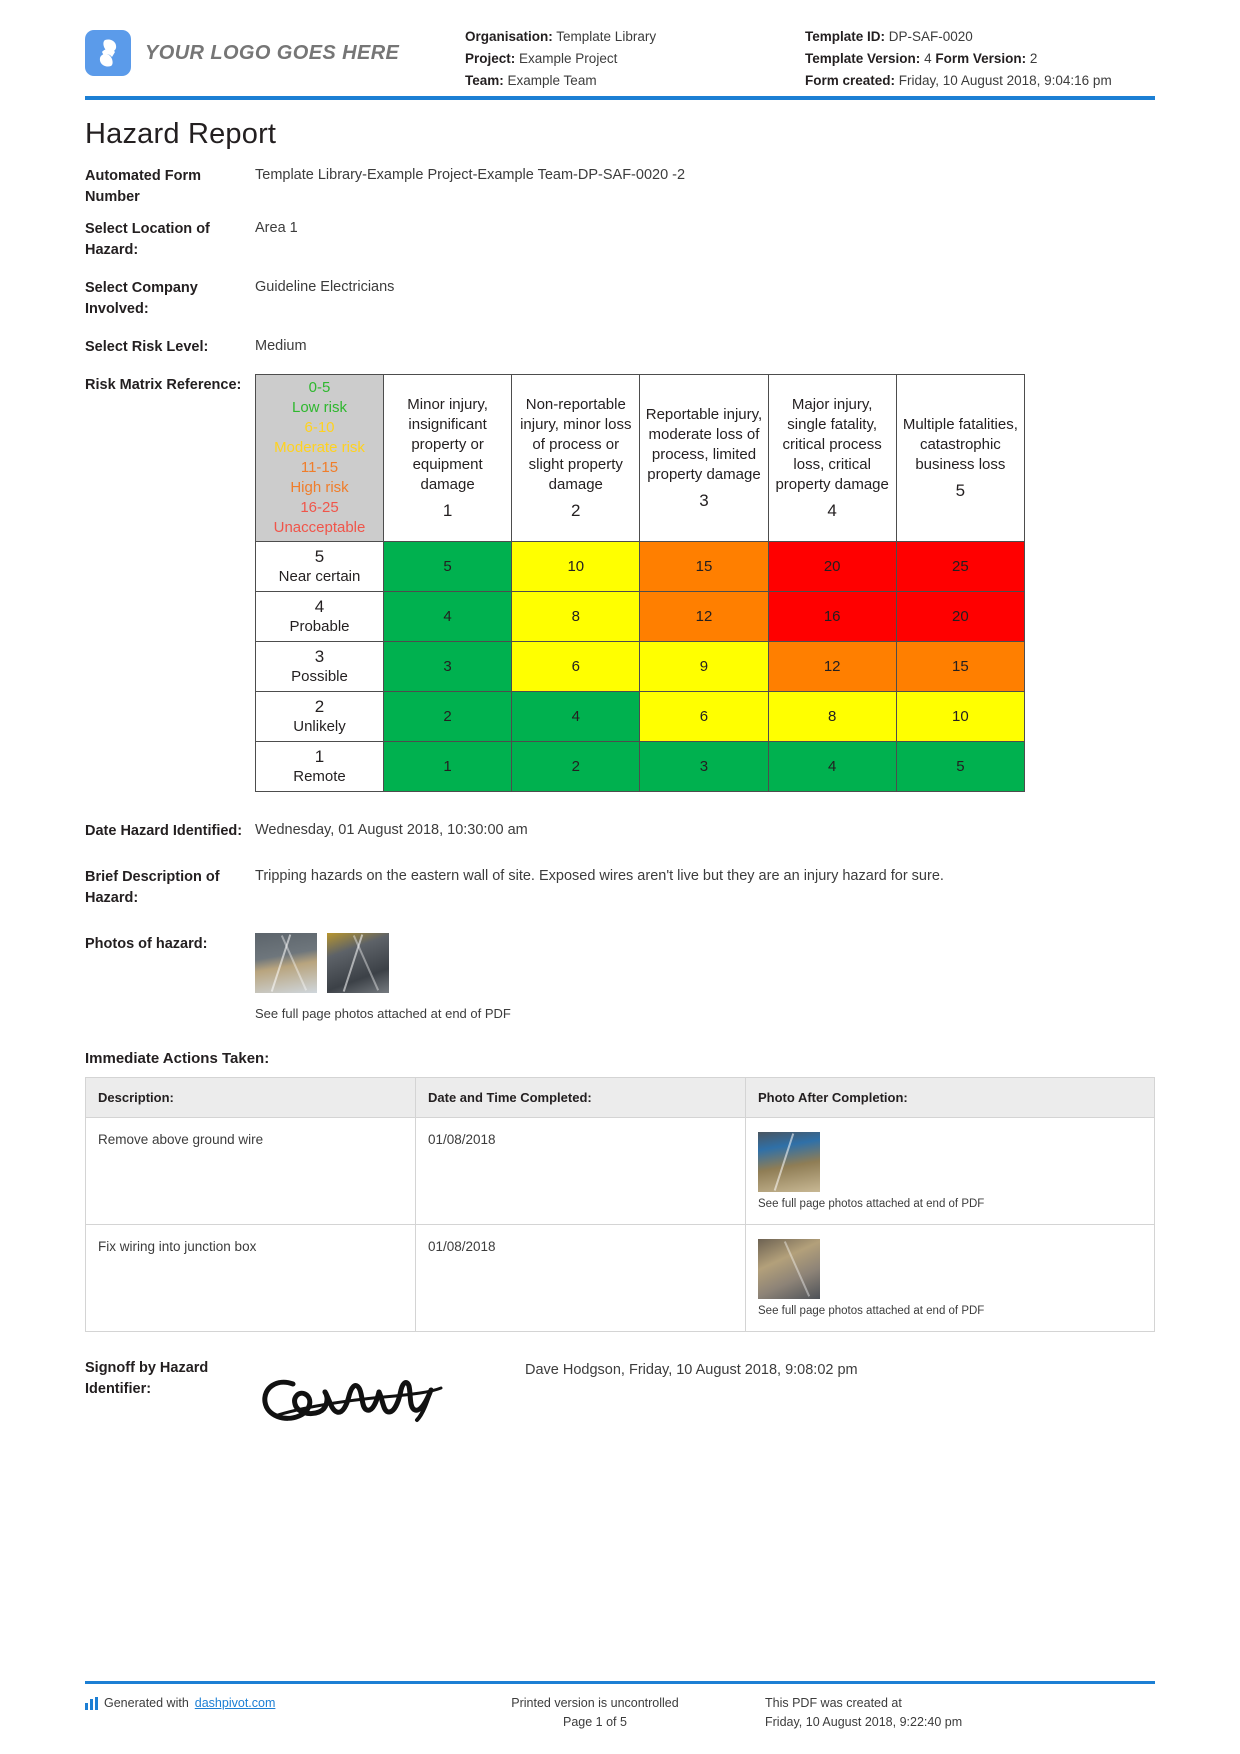  What do you see at coordinates (325, 287) in the screenshot?
I see `field-value: Guideline Electricians` at bounding box center [325, 287].